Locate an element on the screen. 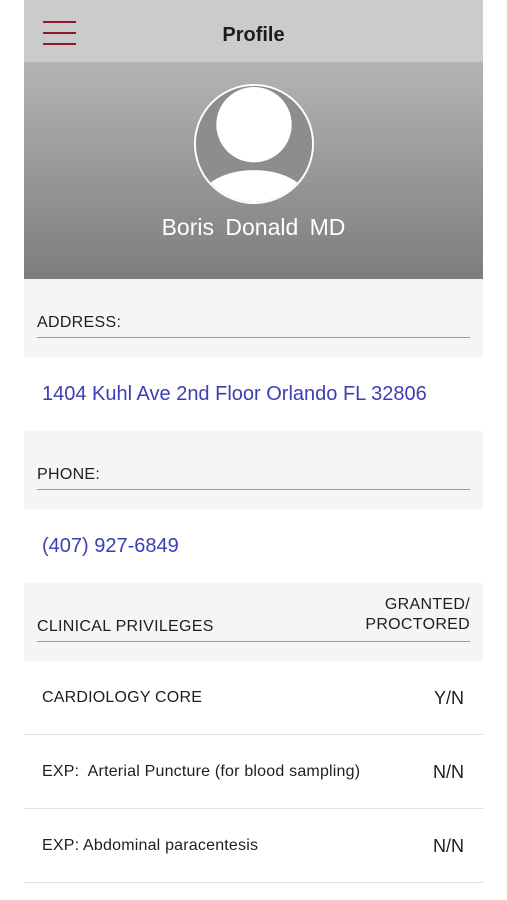  privileges-section-header: CLINICAL PRIVILEGES GRANTED/ PROCTORED is located at coordinates (253, 622).